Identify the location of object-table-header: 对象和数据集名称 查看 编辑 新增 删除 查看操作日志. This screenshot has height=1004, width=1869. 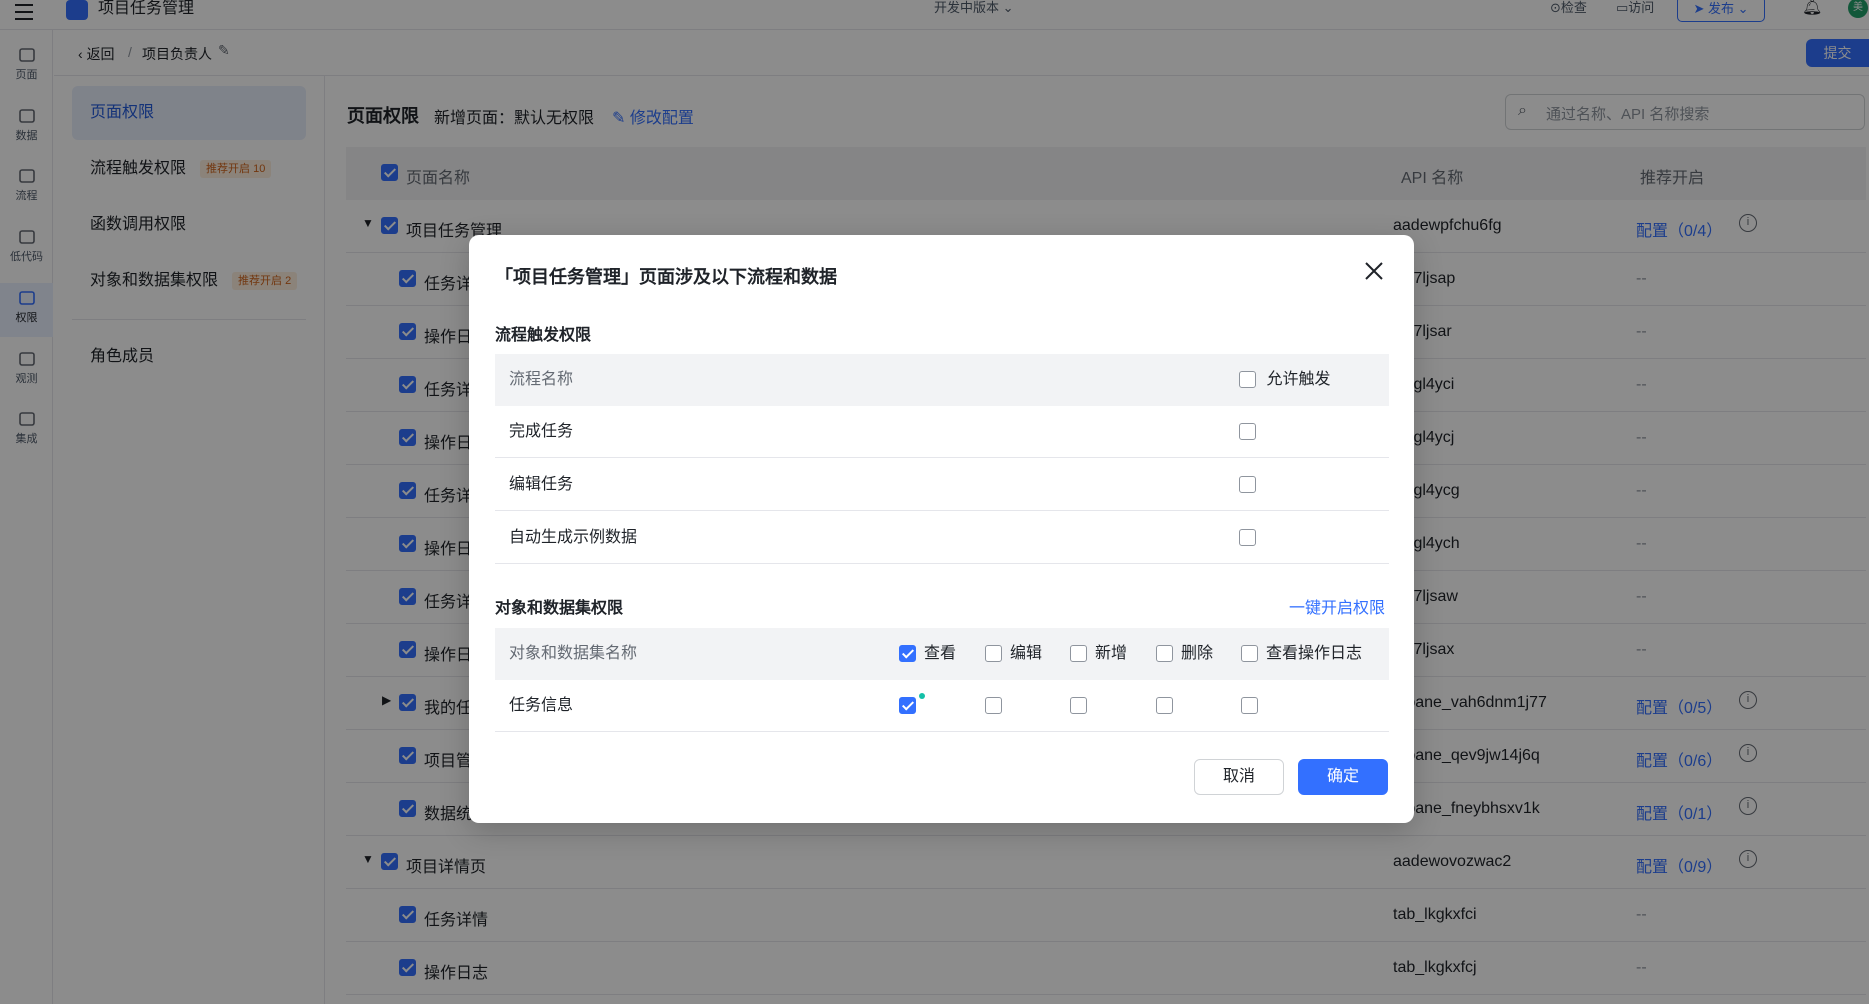
(942, 654).